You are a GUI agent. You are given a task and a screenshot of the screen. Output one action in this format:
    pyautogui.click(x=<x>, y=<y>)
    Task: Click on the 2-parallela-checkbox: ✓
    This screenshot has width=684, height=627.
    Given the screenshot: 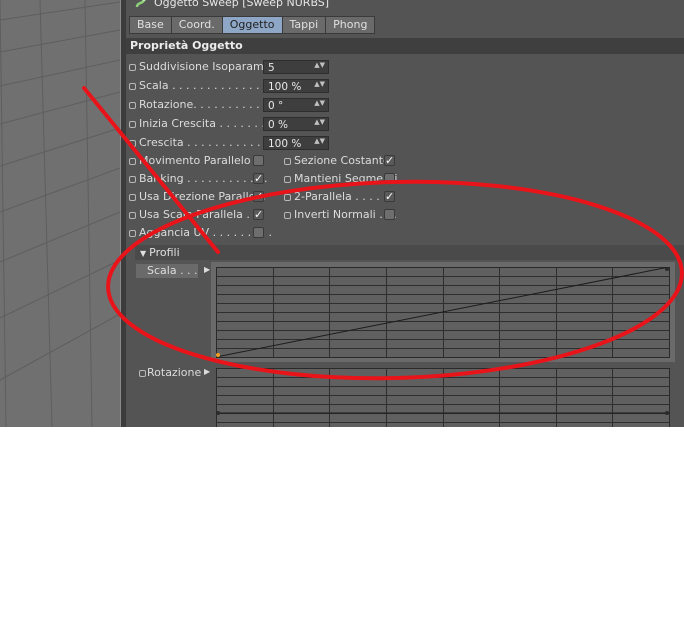 What is the action you would take?
    pyautogui.click(x=389, y=196)
    